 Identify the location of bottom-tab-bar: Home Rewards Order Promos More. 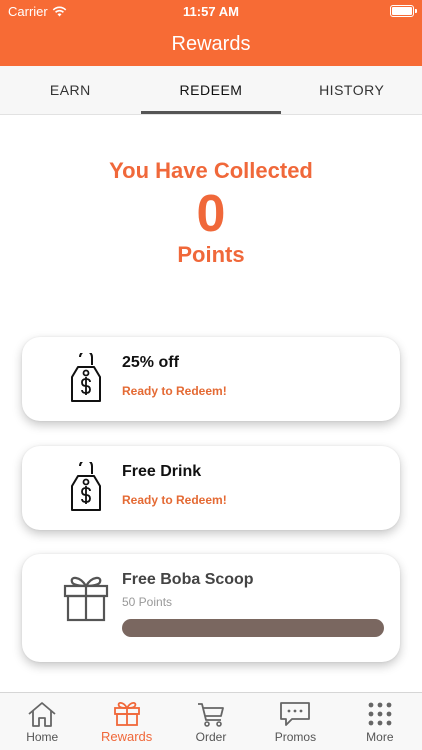
(211, 721).